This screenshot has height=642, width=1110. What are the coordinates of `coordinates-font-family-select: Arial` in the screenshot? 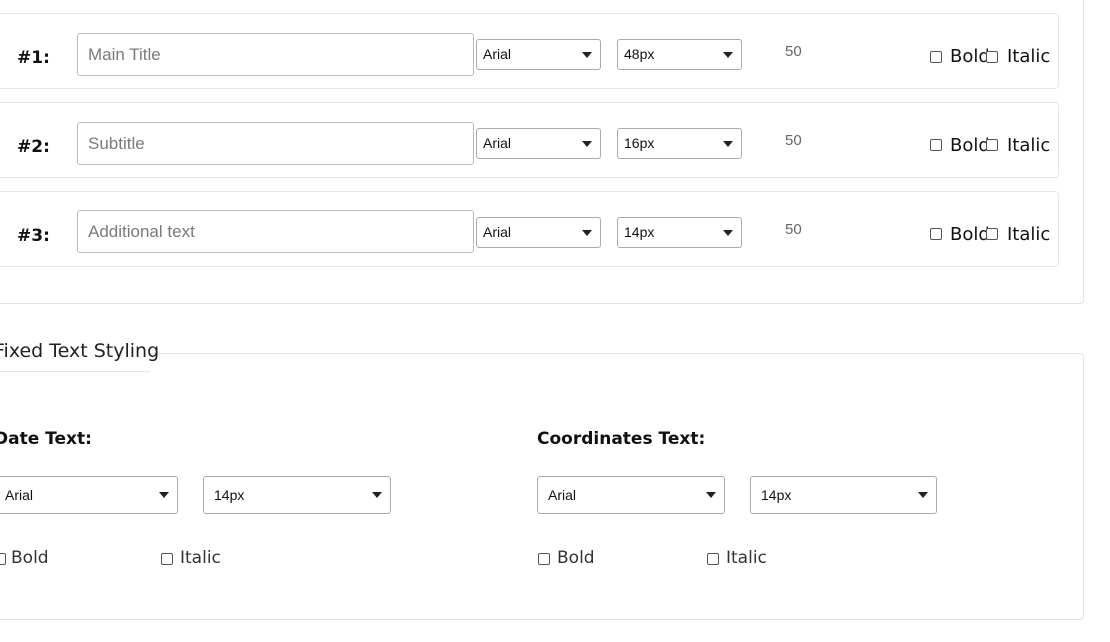 It's located at (631, 495).